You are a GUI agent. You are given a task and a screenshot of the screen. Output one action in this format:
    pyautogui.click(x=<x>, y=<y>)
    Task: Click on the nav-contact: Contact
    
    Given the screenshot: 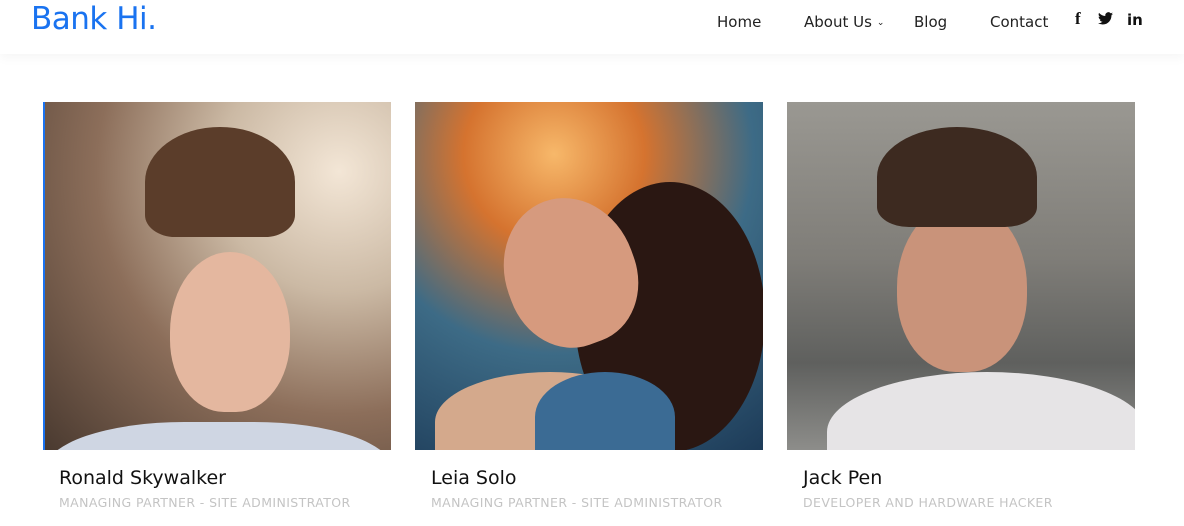 What is the action you would take?
    pyautogui.click(x=1019, y=22)
    